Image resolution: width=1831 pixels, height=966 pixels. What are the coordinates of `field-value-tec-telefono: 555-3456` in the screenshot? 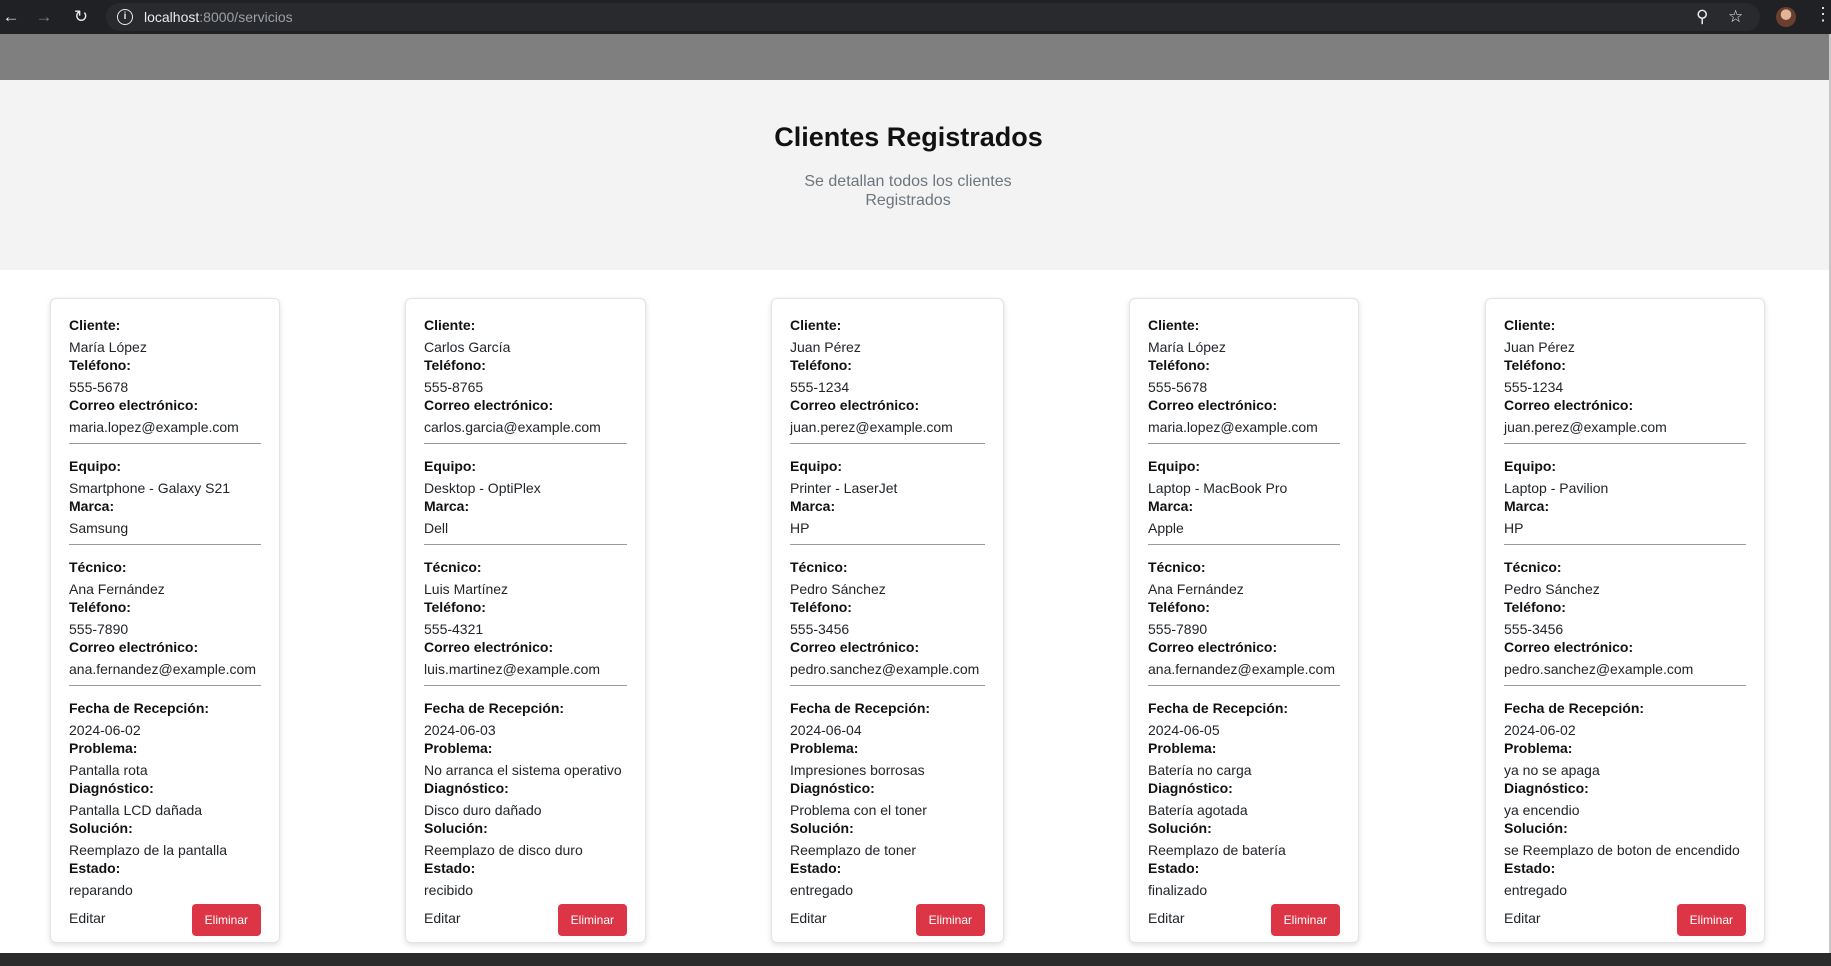 It's located at (1534, 629).